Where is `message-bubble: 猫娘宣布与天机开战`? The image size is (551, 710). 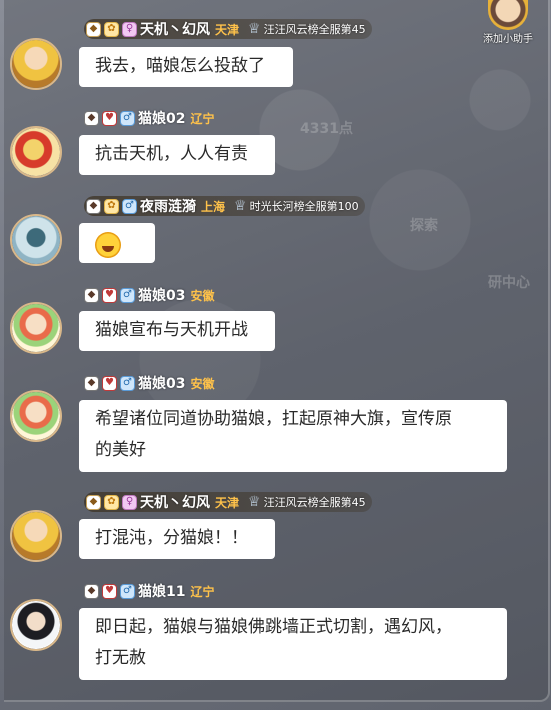 message-bubble: 猫娘宣布与天机开战 is located at coordinates (177, 331).